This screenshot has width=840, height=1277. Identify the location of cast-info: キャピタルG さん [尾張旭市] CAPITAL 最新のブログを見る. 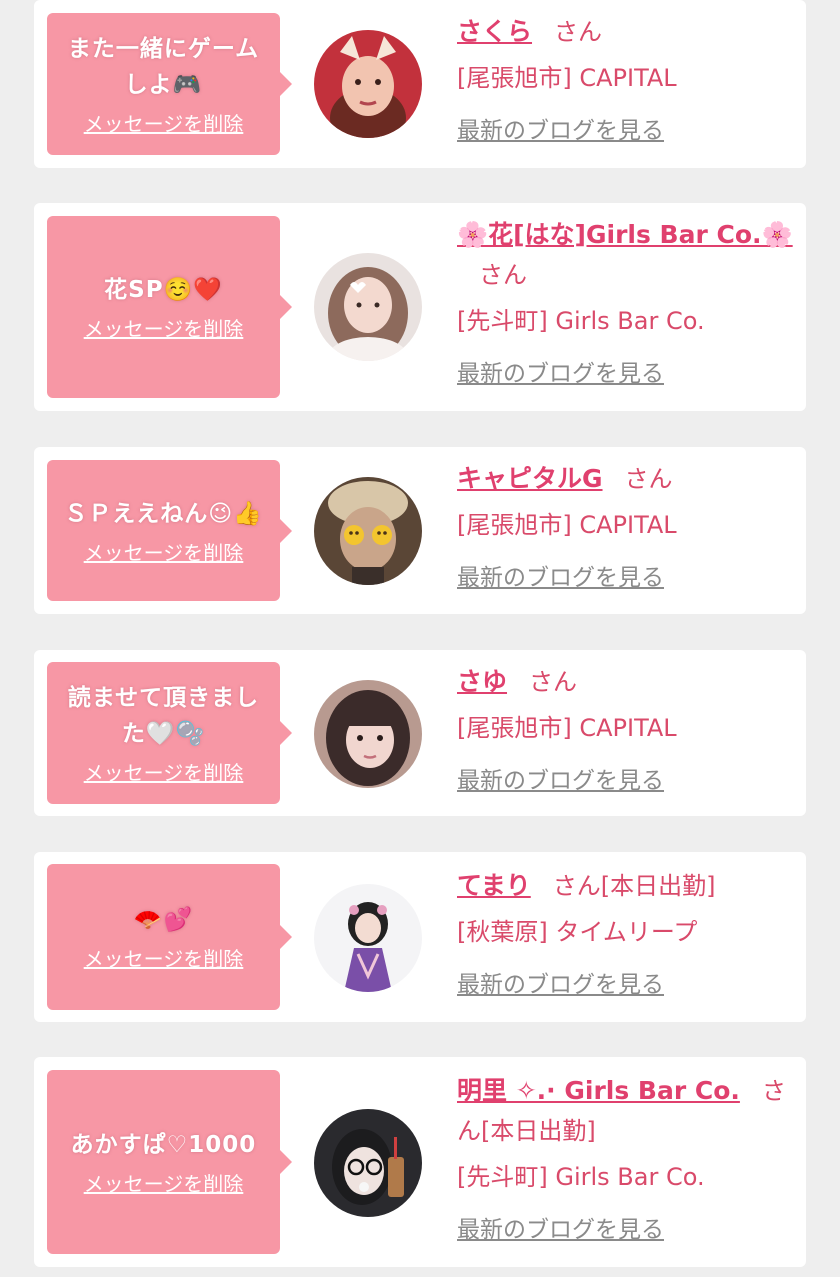
(627, 526).